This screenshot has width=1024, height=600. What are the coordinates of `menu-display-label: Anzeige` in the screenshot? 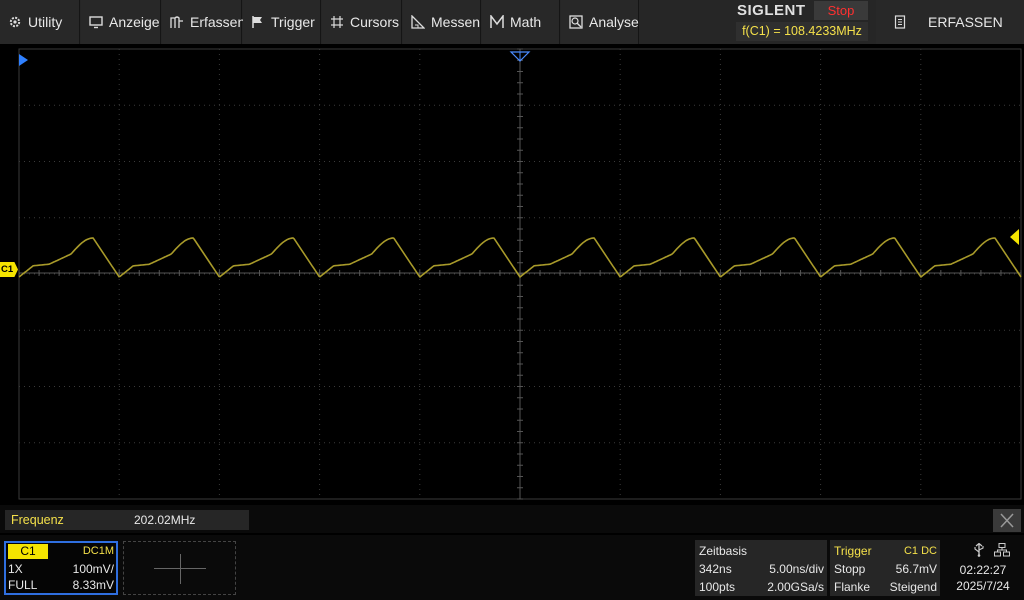 It's located at (134, 22).